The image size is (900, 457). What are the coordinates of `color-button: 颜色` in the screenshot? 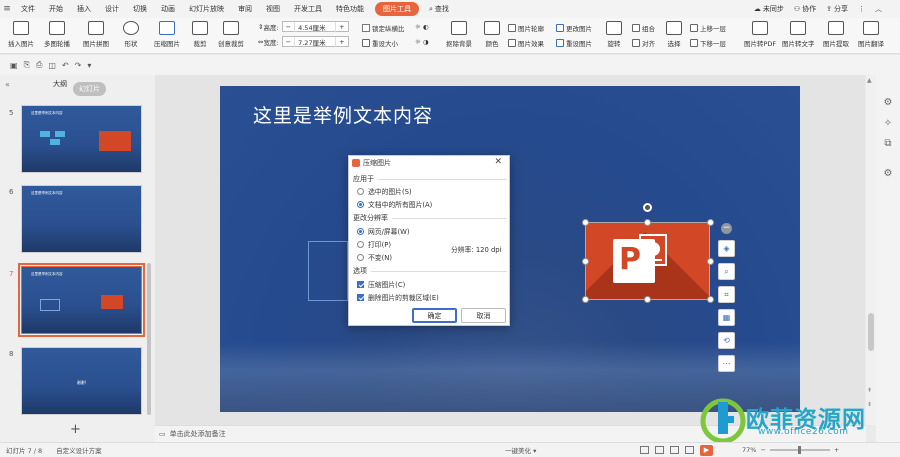 It's located at (492, 34).